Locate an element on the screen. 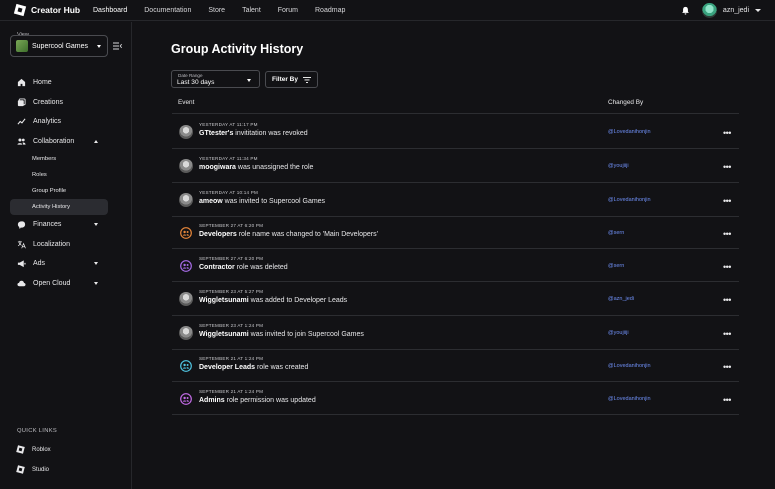 This screenshot has width=775, height=489. event-description: Contractor role was deleted is located at coordinates (243, 267).